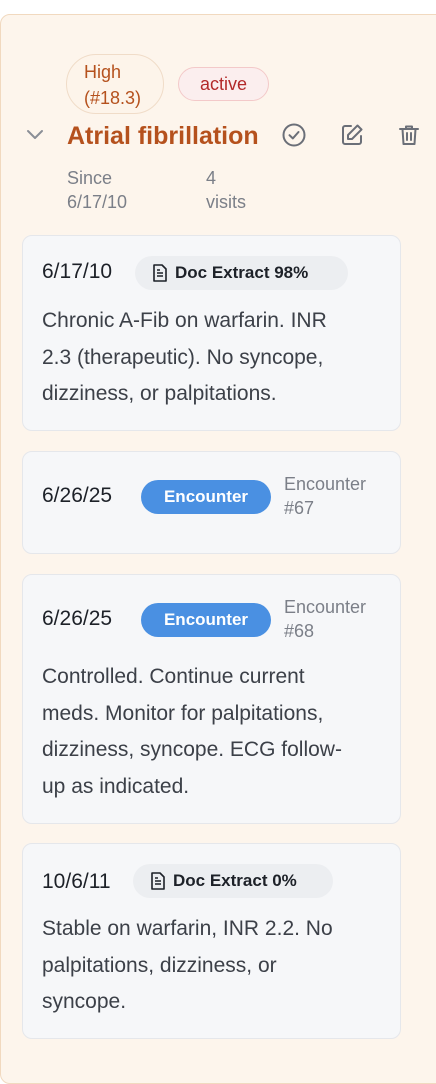 Image resolution: width=436 pixels, height=1084 pixels. Describe the element at coordinates (294, 135) in the screenshot. I see `check-circle-icon` at that location.